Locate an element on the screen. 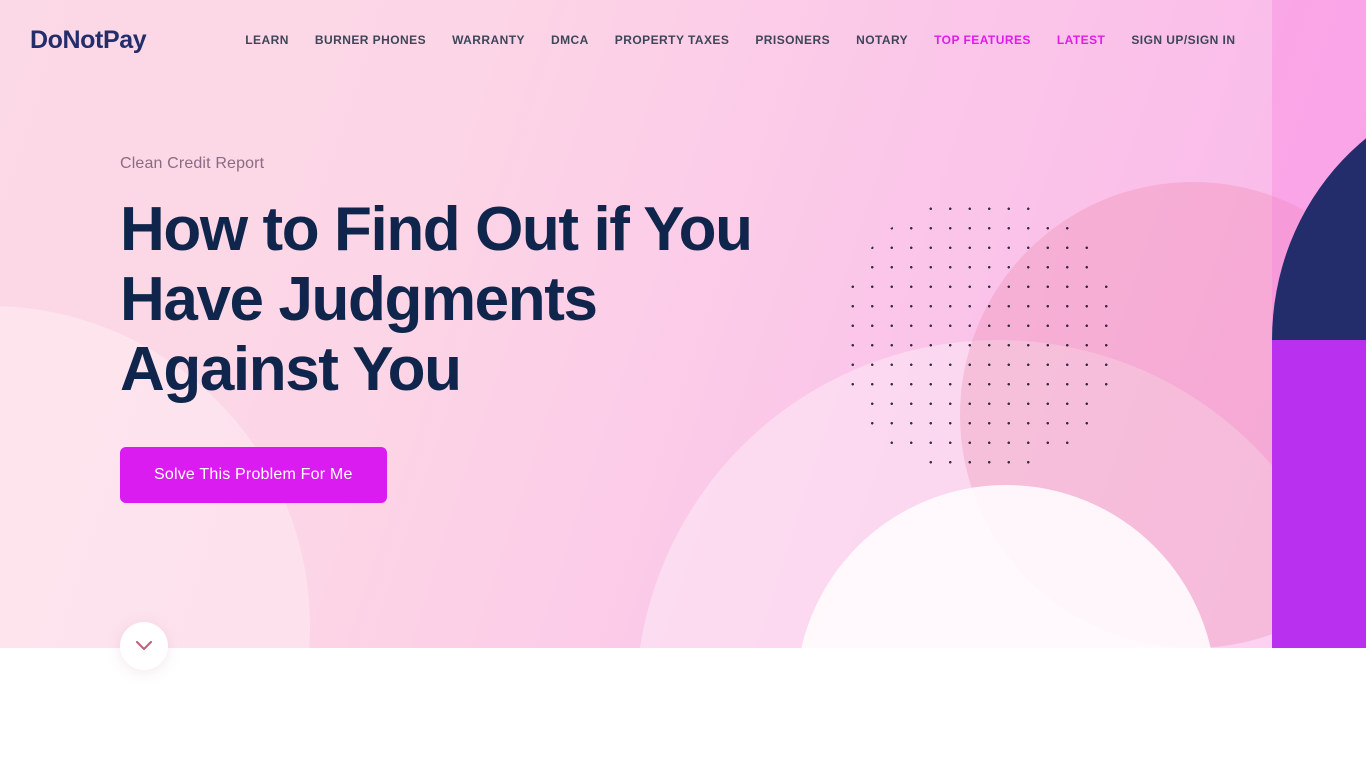 This screenshot has height=768, width=1366. nav-item-sign-up-sign-in: SIGN UP/SIGN IN is located at coordinates (1183, 40).